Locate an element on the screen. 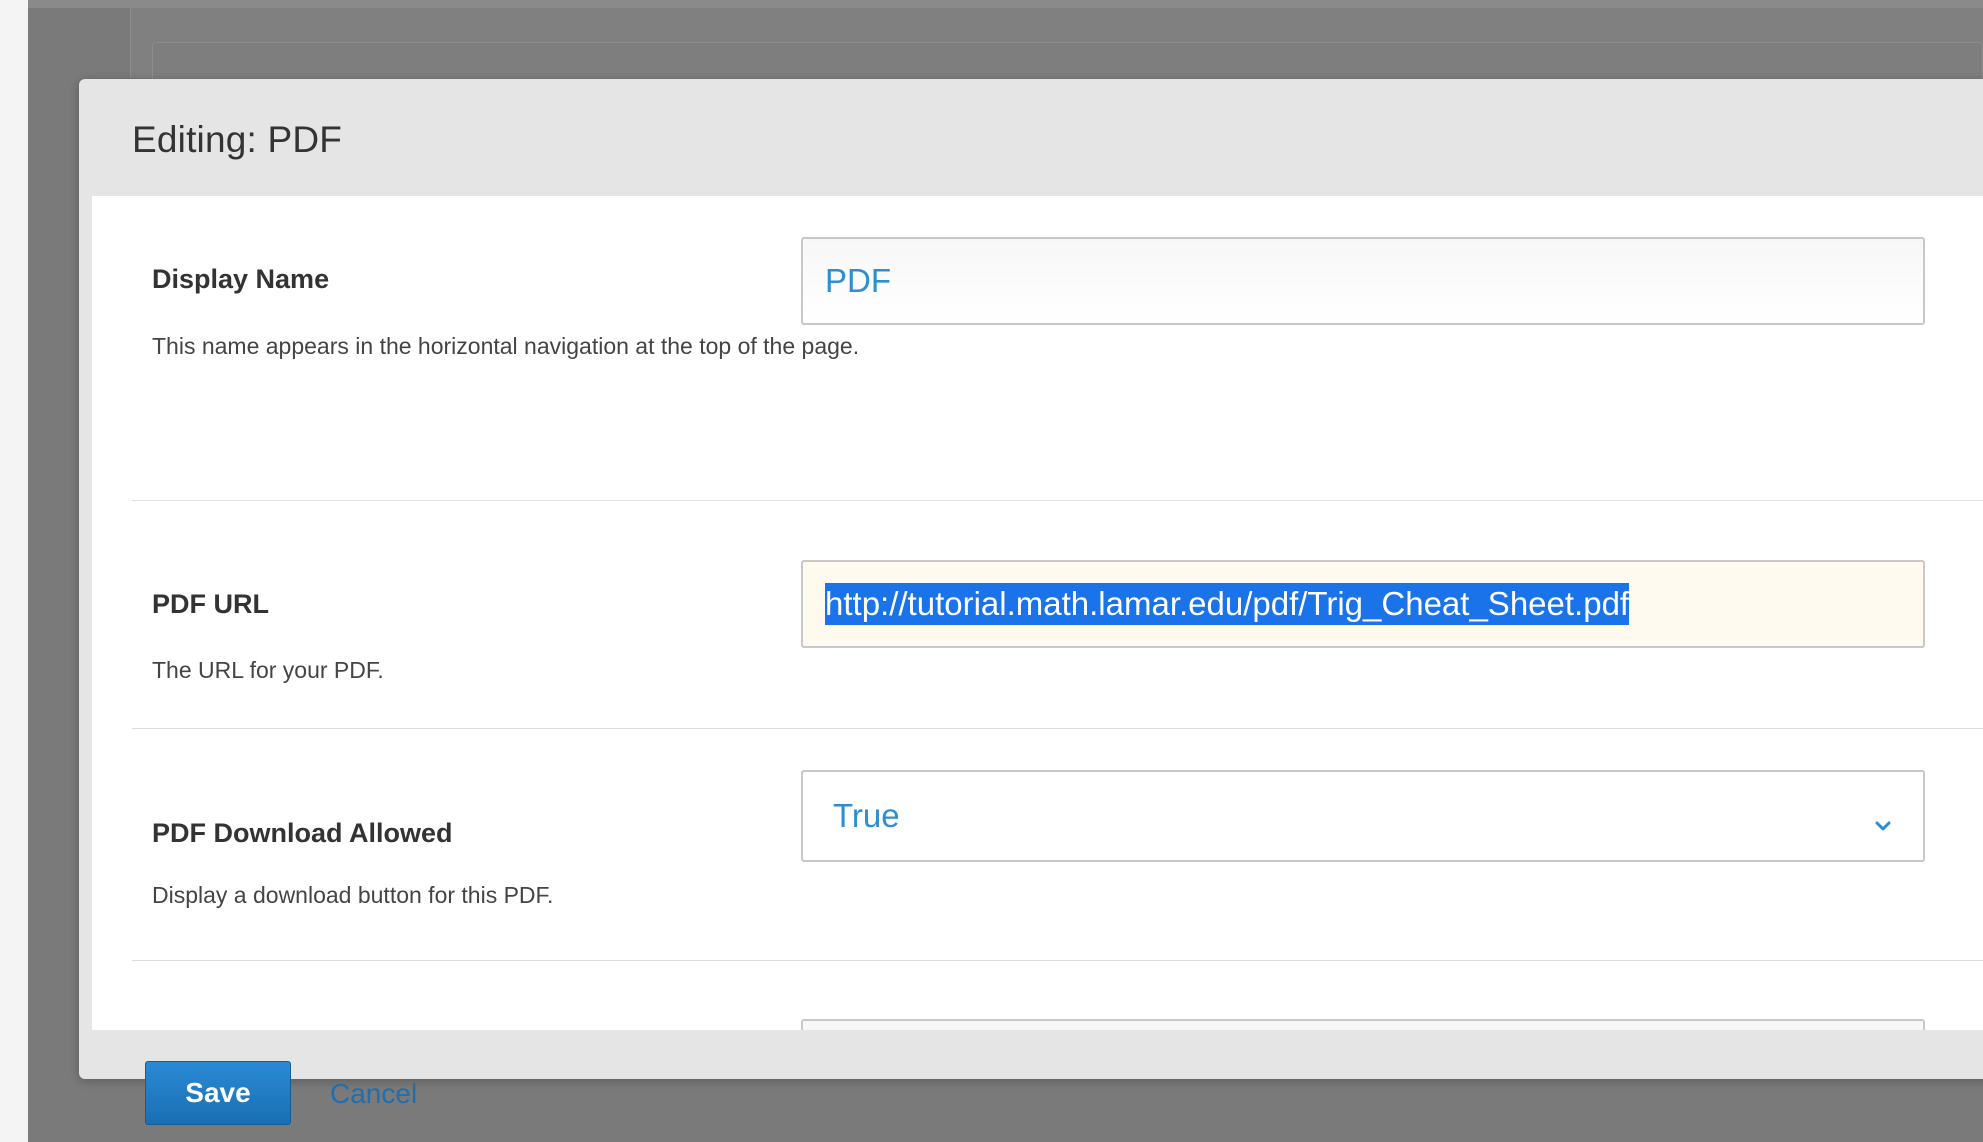  background-header is located at coordinates (1005, 4).